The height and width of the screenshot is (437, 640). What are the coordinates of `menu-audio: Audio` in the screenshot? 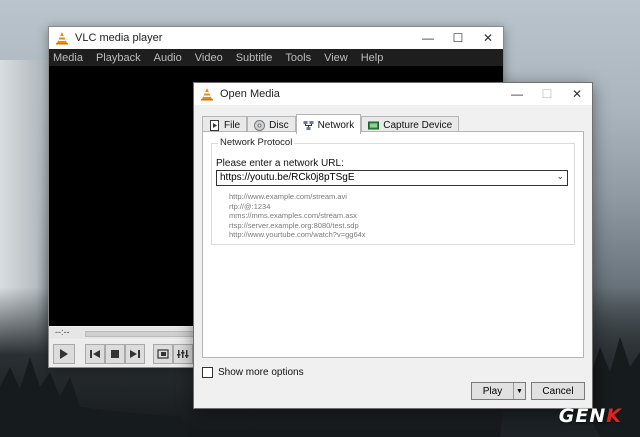 It's located at (168, 58).